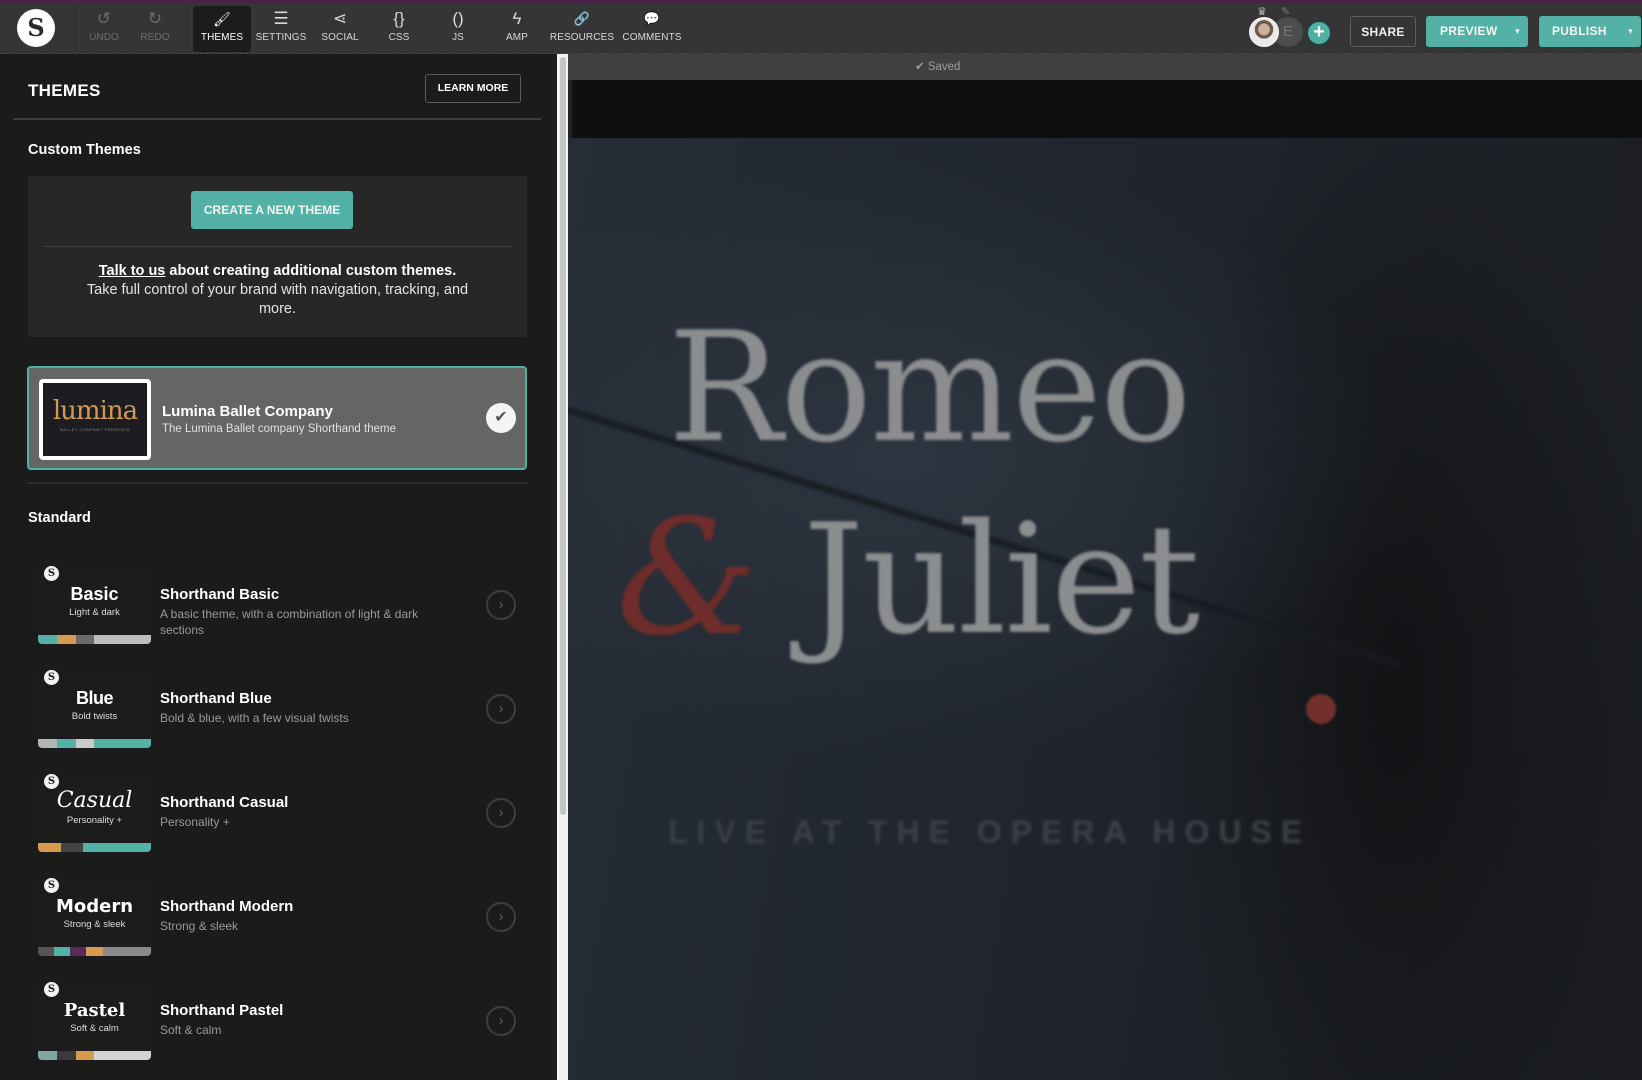 The image size is (1642, 1080). What do you see at coordinates (399, 37) in the screenshot?
I see `tab-label: CSS` at bounding box center [399, 37].